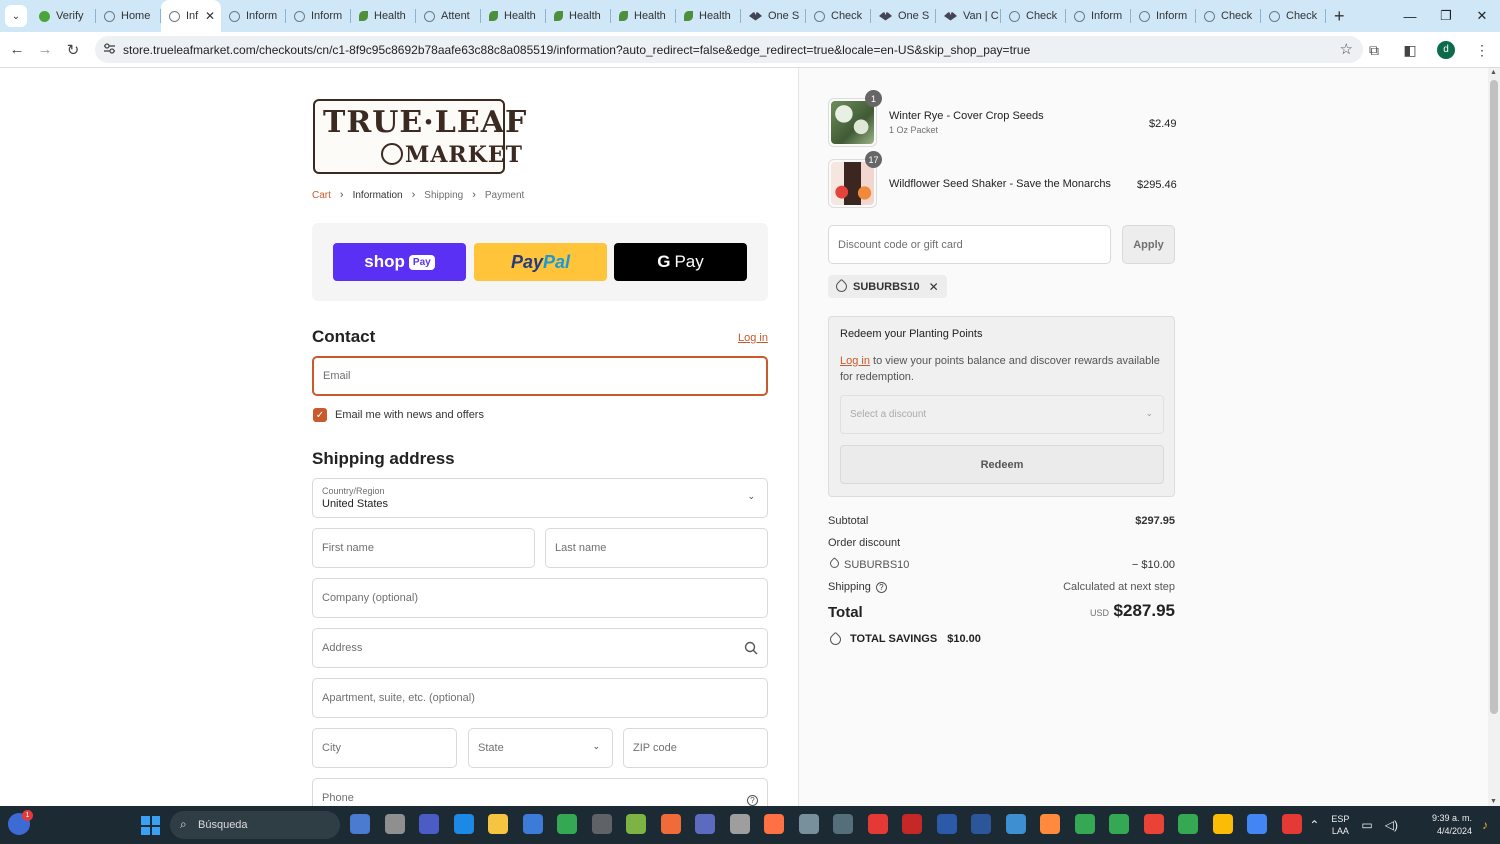  What do you see at coordinates (398, 415) in the screenshot?
I see `newsletter-row: ✓ Email me with news and offers` at bounding box center [398, 415].